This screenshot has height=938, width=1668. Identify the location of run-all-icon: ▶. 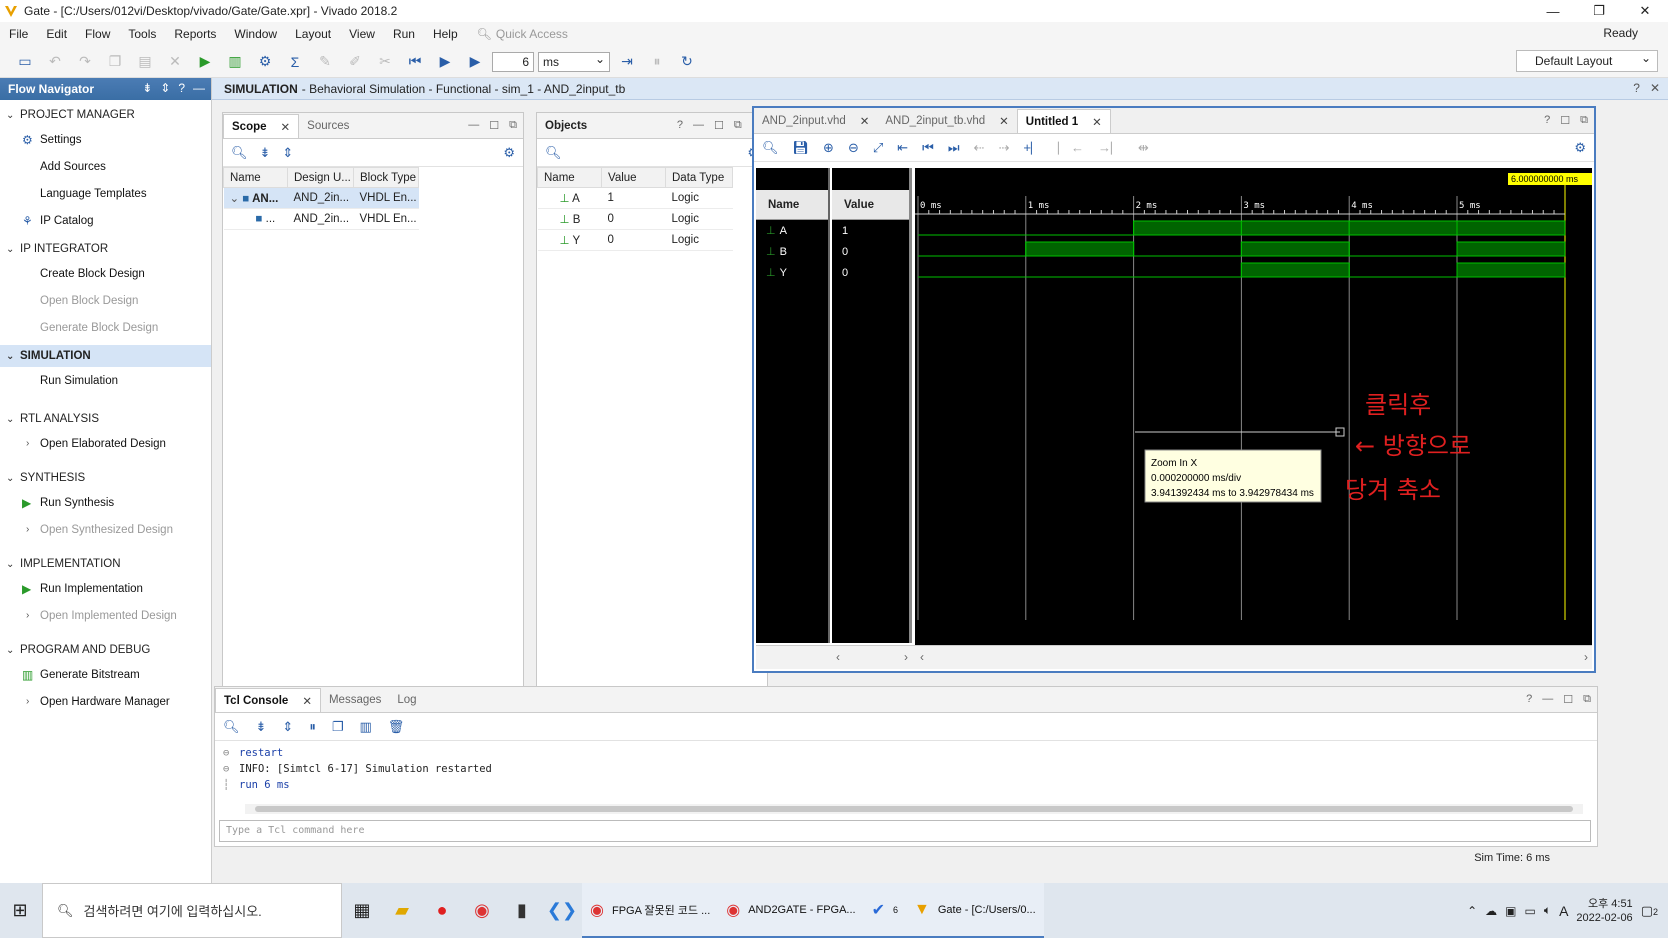
(445, 62).